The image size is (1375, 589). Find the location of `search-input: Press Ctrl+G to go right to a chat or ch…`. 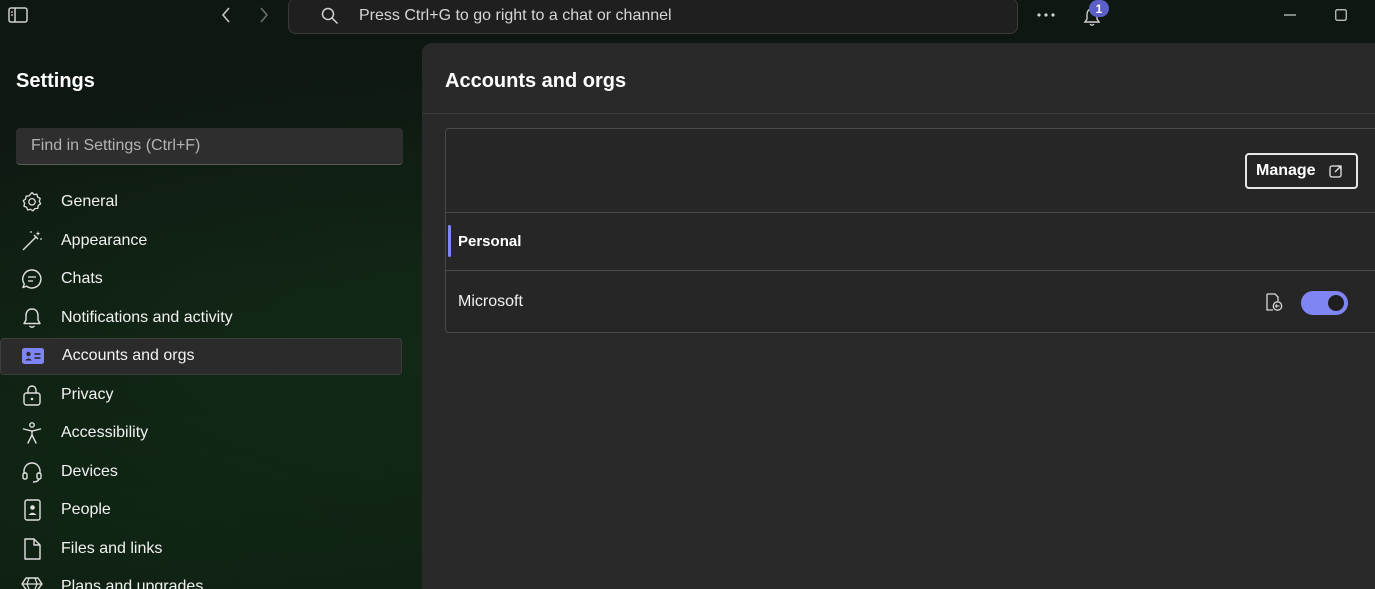

search-input: Press Ctrl+G to go right to a chat or ch… is located at coordinates (653, 17).